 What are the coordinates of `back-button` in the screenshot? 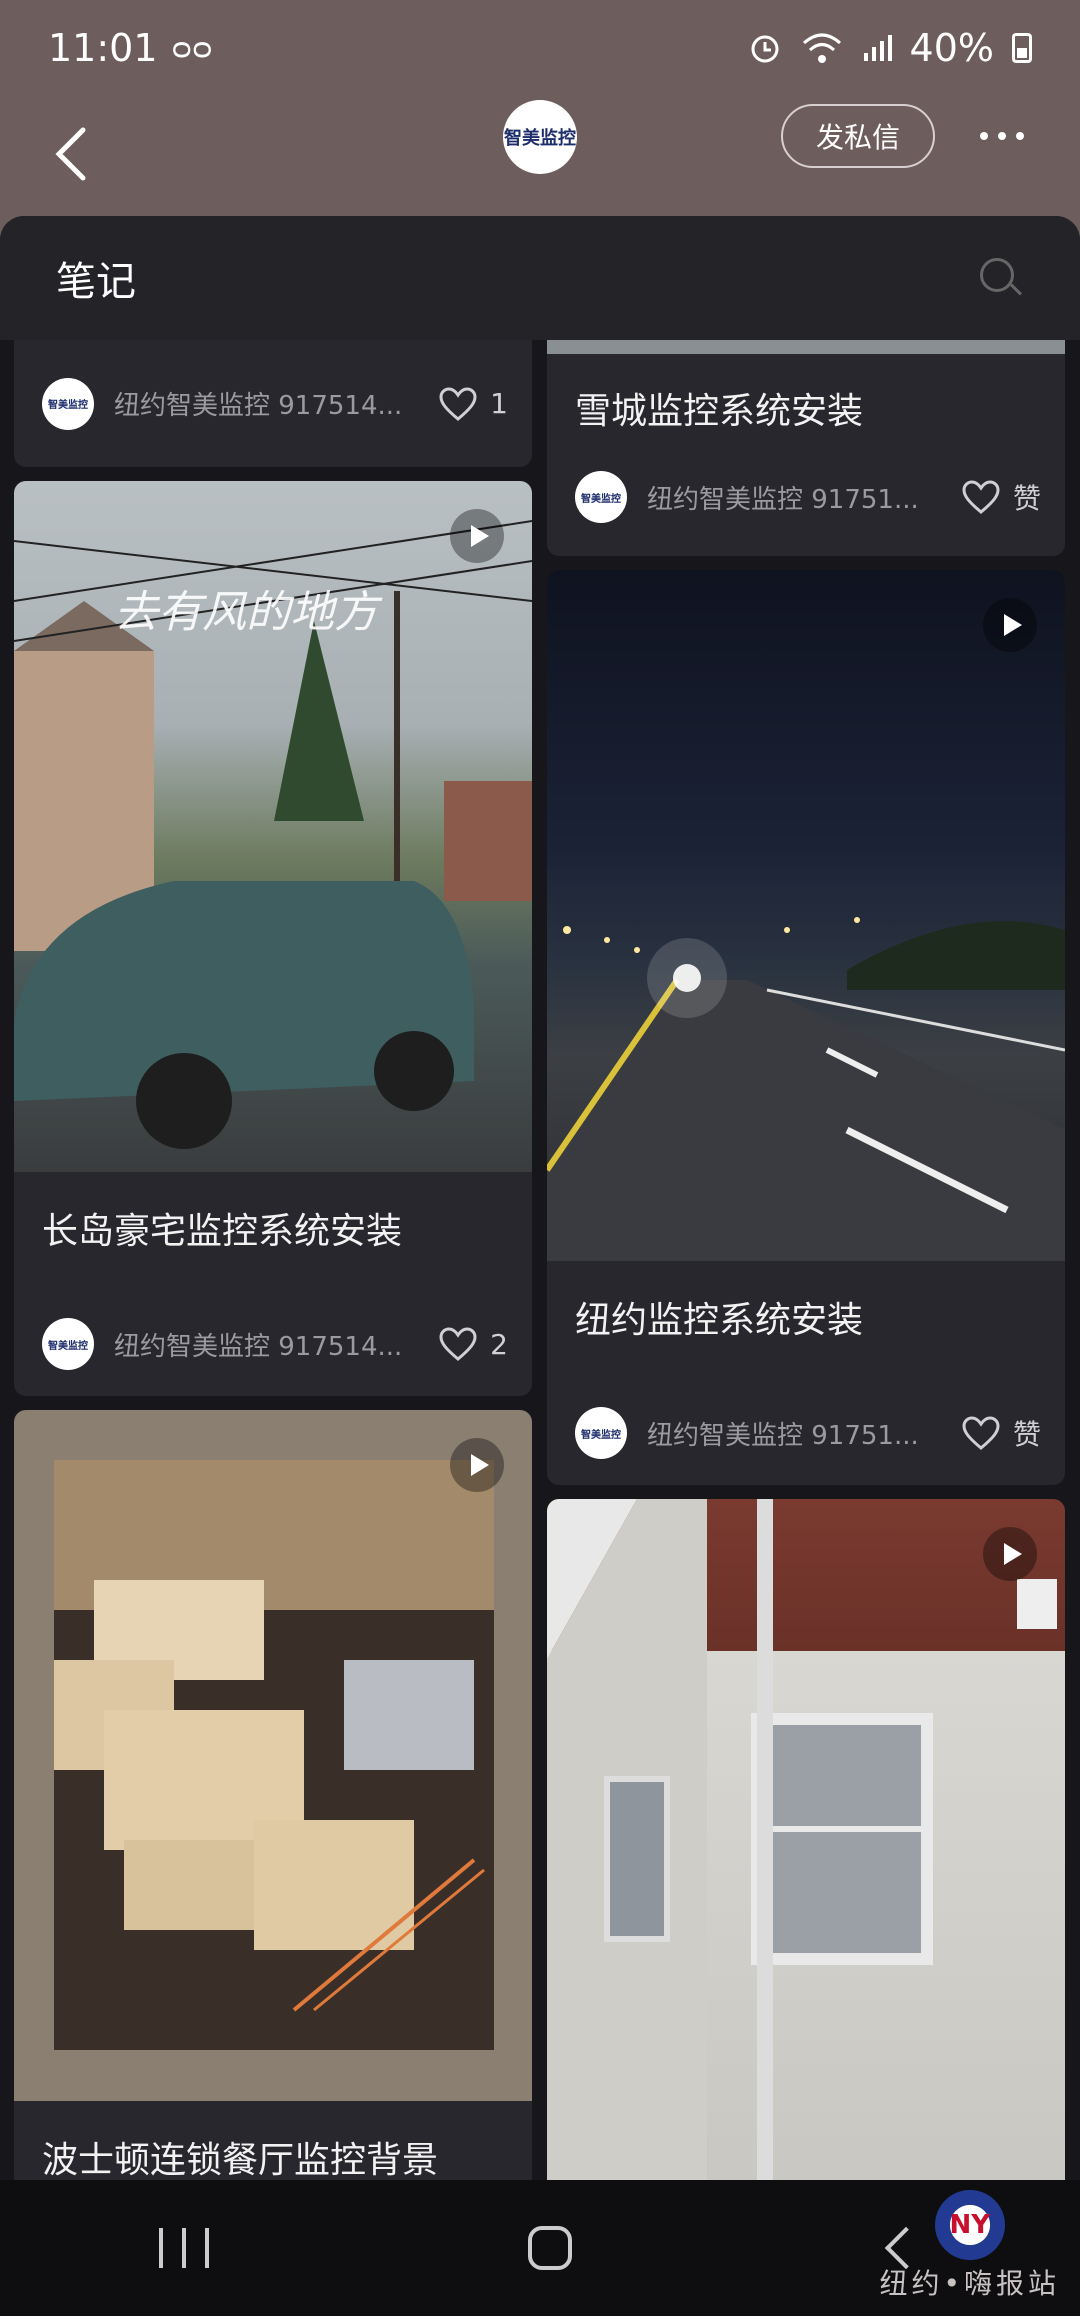 It's located at (70, 154).